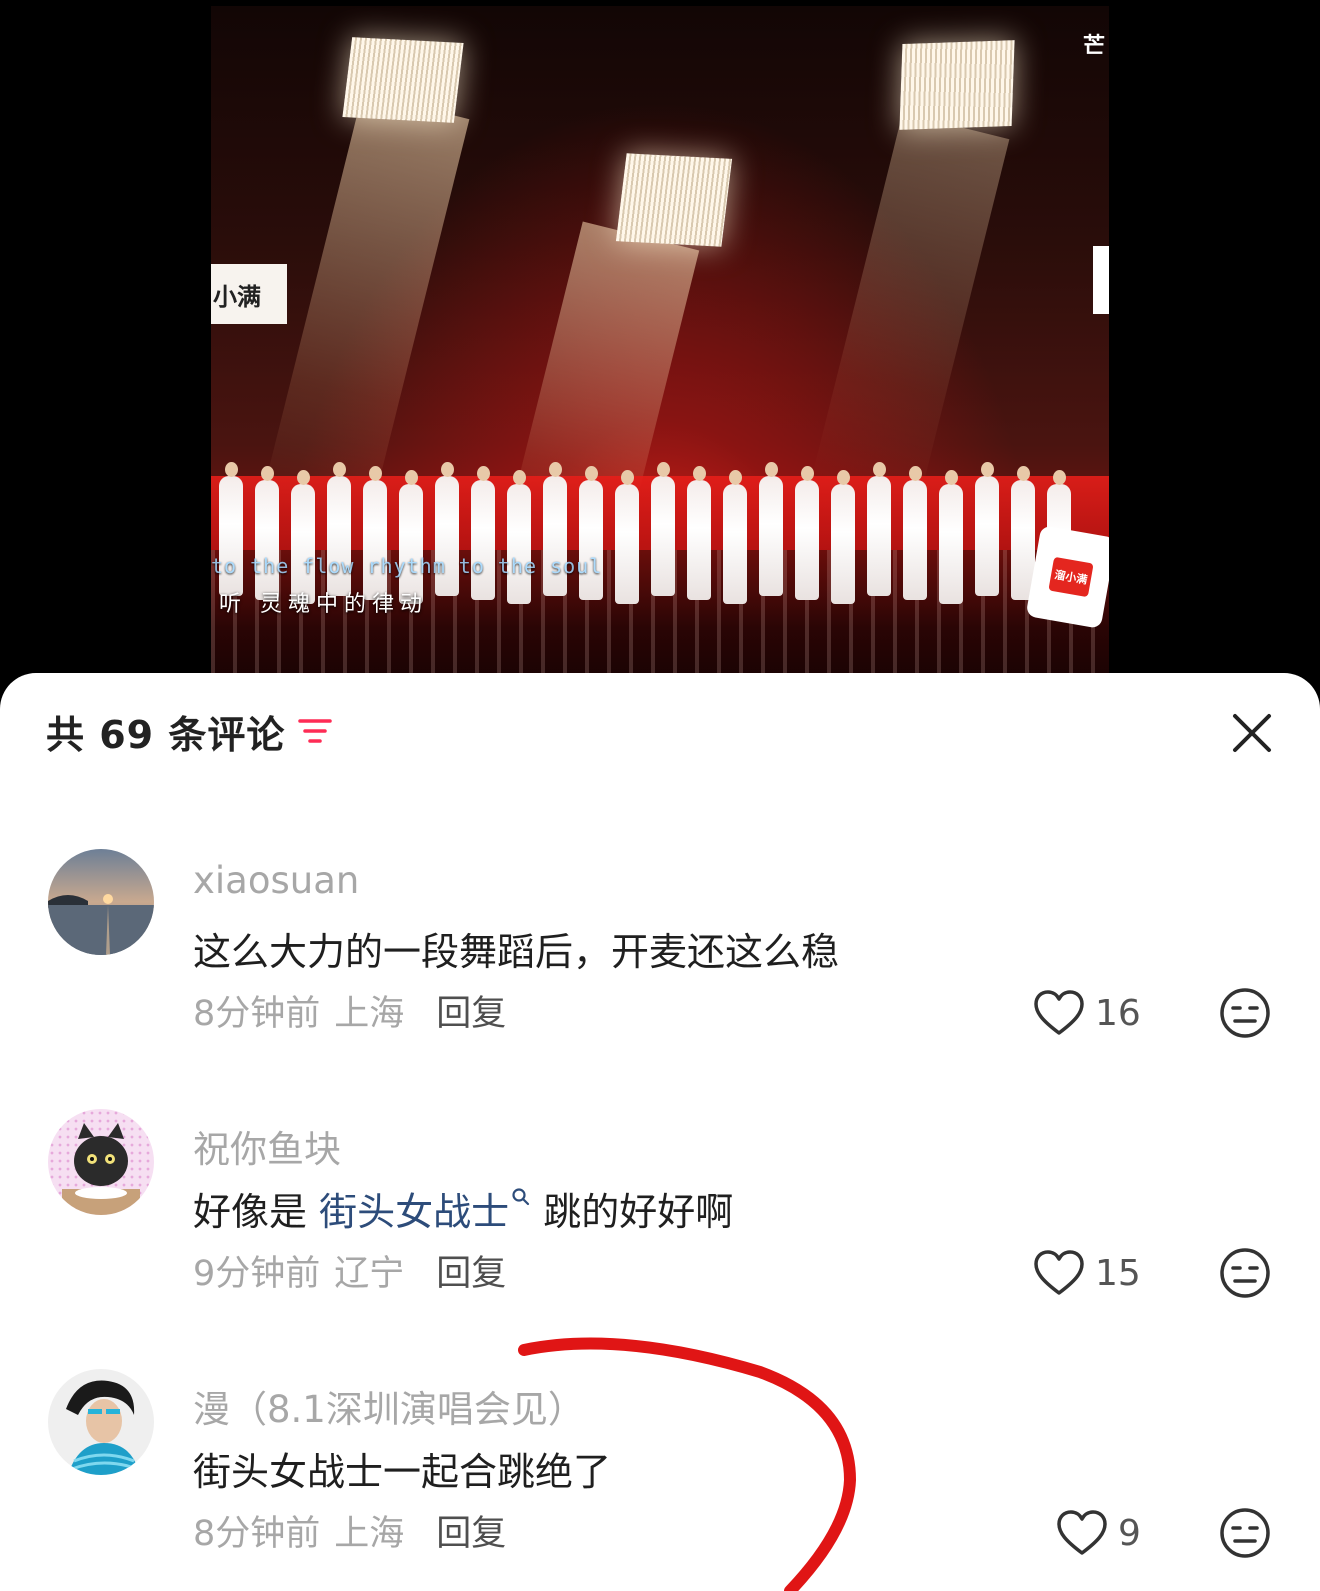  I want to click on sponsor-logo: 溜小满, so click(1071, 577).